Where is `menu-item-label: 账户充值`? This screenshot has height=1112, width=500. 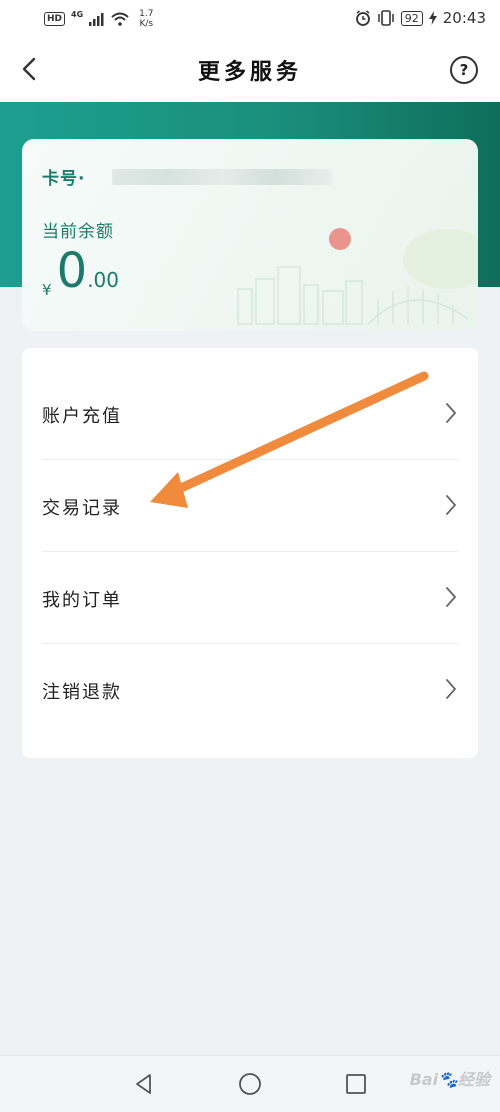
menu-item-label: 账户充值 is located at coordinates (82, 416).